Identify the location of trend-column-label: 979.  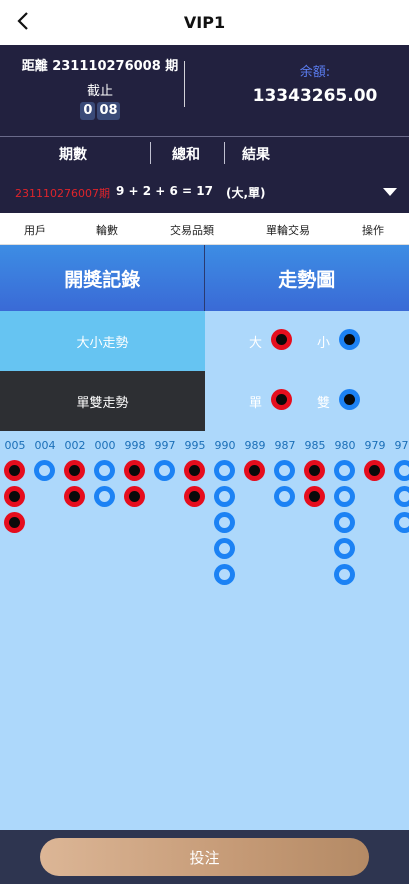
(375, 445).